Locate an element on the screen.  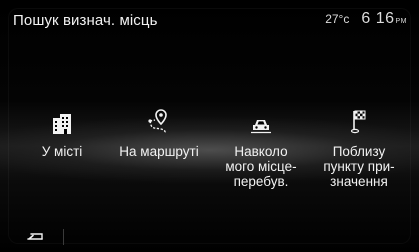
option-label: У місті is located at coordinates (62, 151).